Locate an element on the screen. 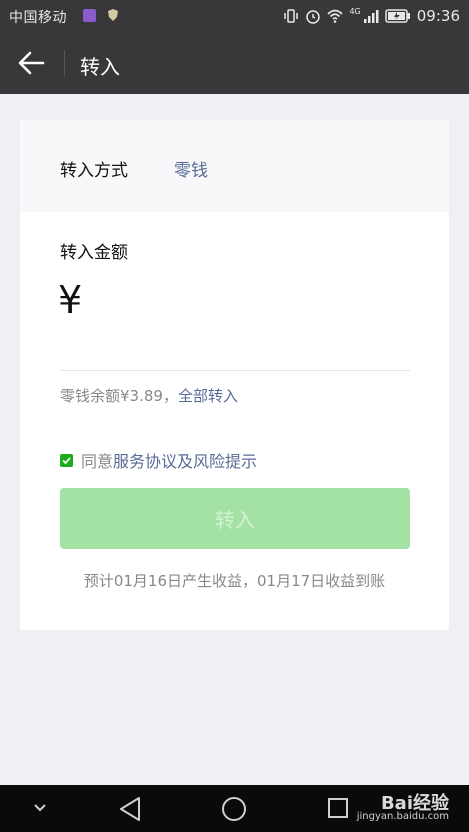 The height and width of the screenshot is (832, 469). back-triangle-icon is located at coordinates (130, 809).